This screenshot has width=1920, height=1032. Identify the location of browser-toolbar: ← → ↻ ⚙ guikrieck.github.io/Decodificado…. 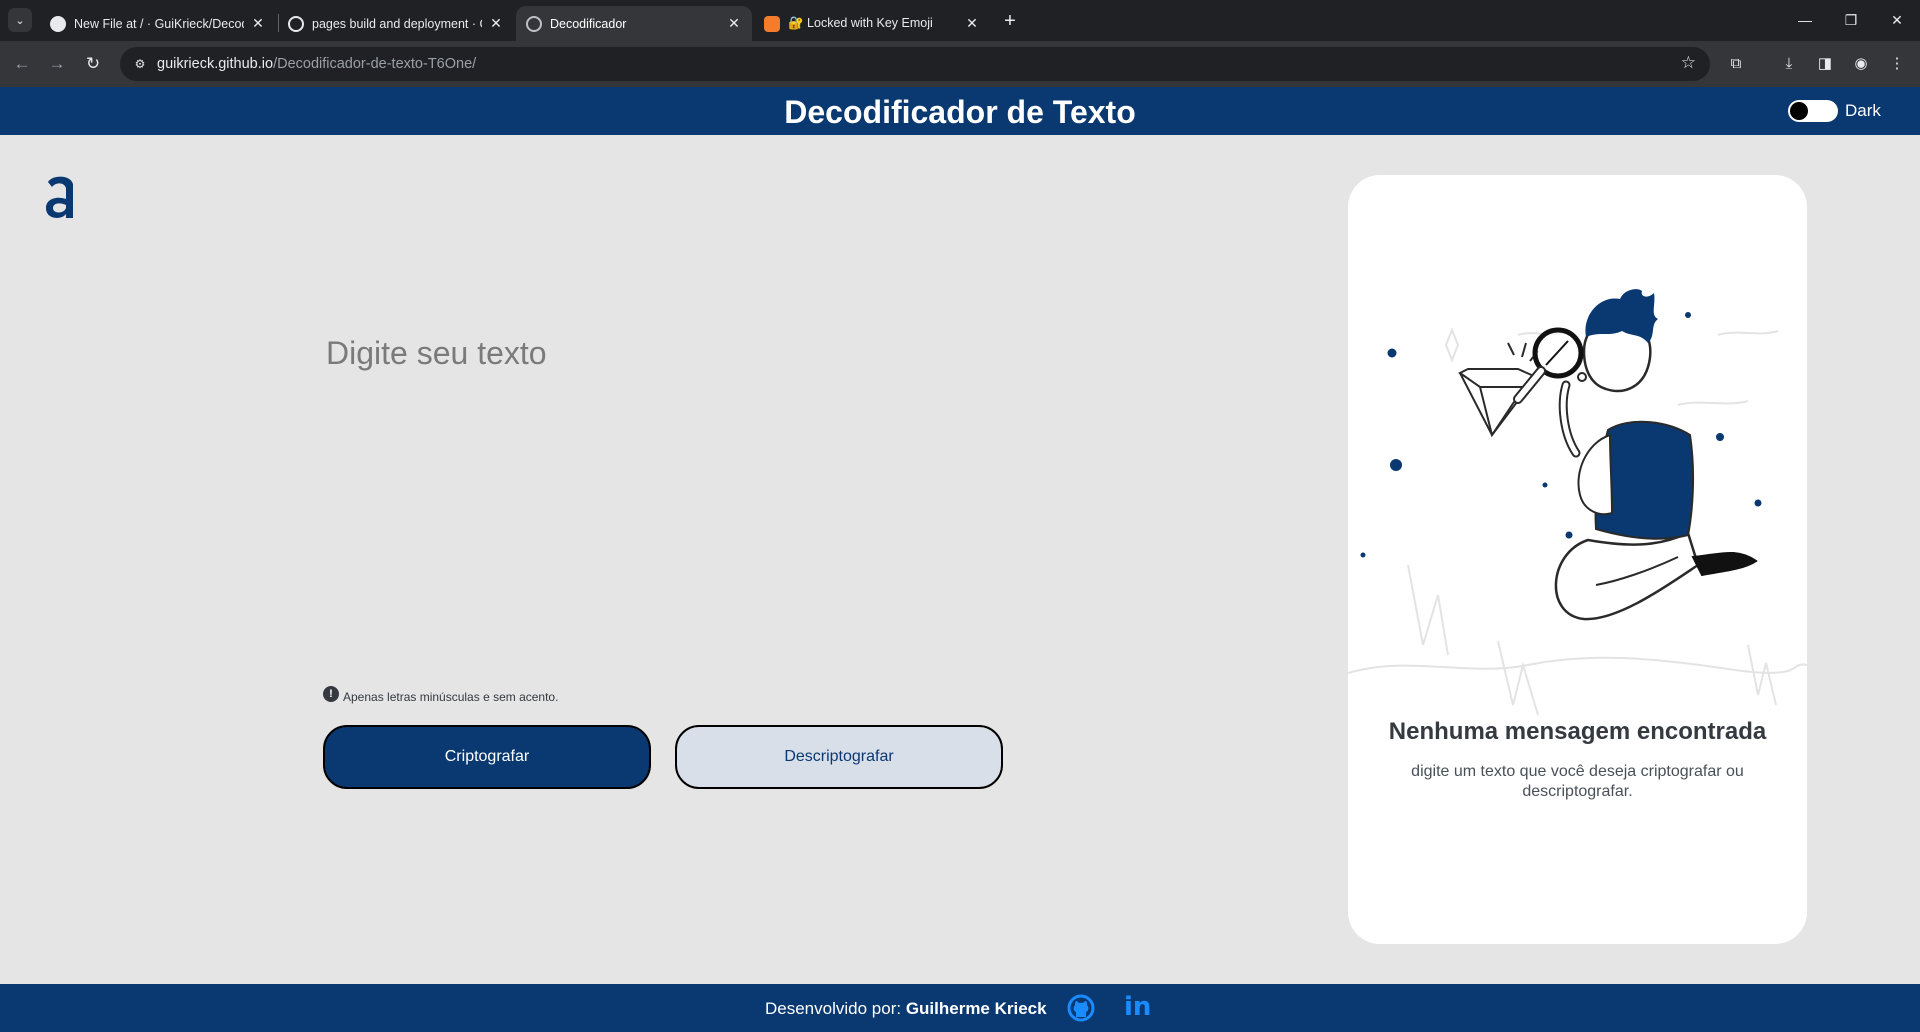
(960, 64).